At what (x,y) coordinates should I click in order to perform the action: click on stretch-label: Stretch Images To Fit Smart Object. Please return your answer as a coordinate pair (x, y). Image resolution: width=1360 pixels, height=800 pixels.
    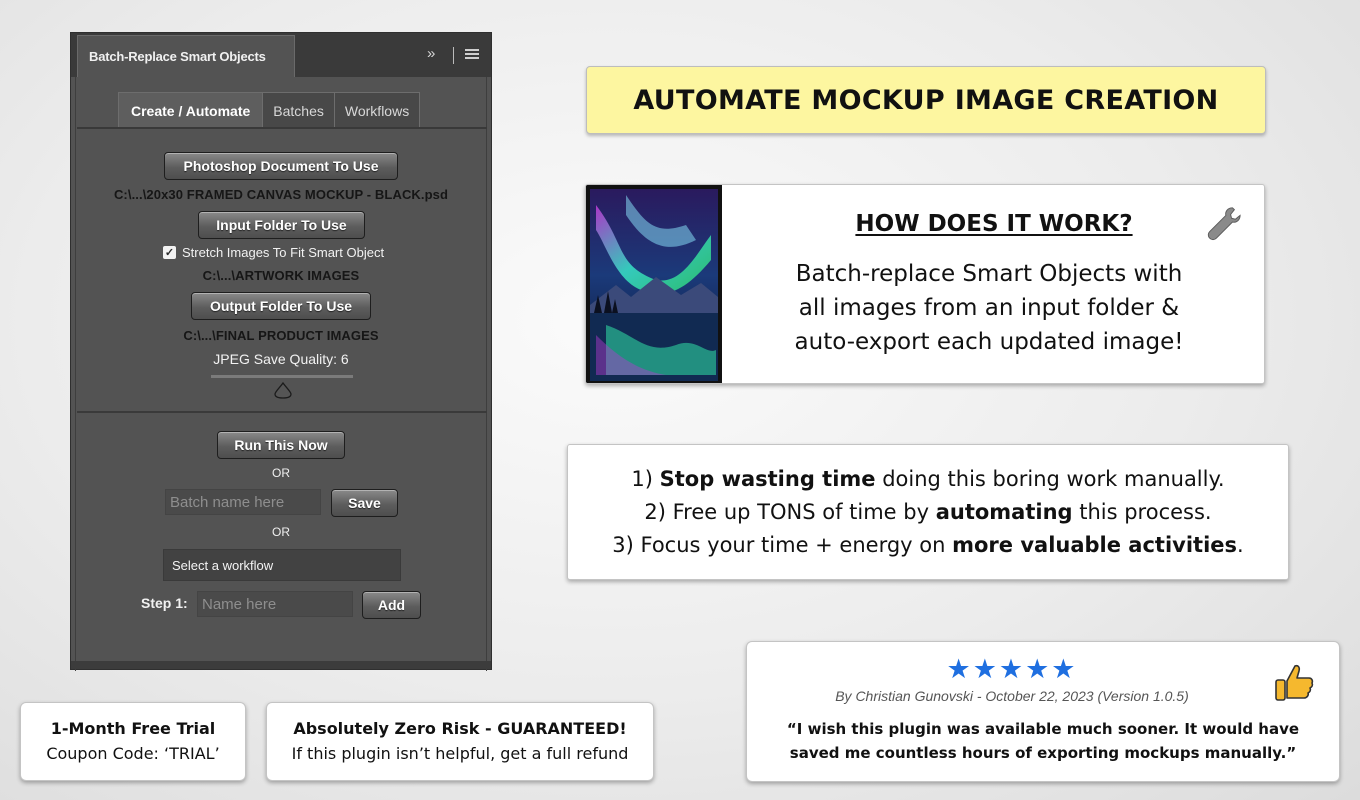
    Looking at the image, I should click on (283, 252).